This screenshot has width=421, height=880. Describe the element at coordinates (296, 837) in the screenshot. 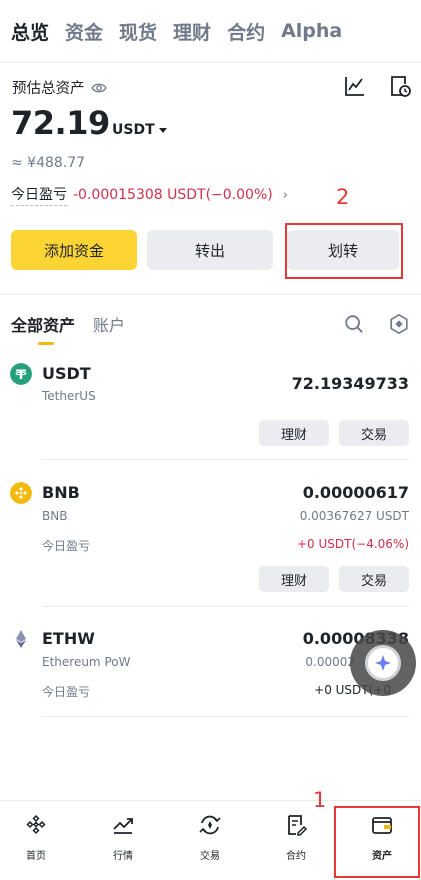

I see `nav-futures: 合约` at that location.